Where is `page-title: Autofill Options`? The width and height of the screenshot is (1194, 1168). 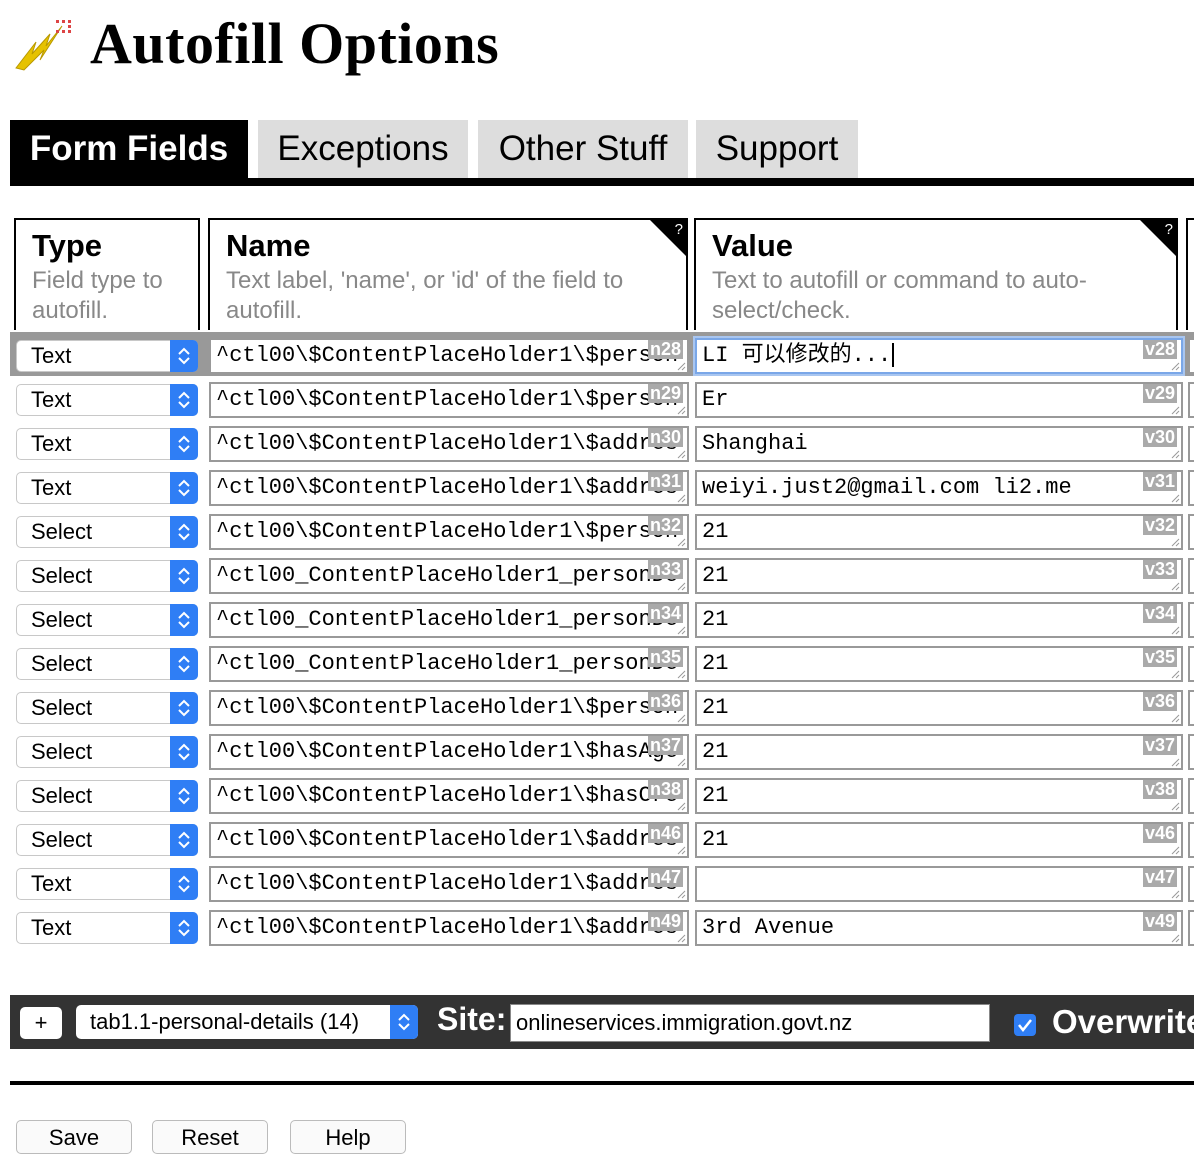 page-title: Autofill Options is located at coordinates (295, 43).